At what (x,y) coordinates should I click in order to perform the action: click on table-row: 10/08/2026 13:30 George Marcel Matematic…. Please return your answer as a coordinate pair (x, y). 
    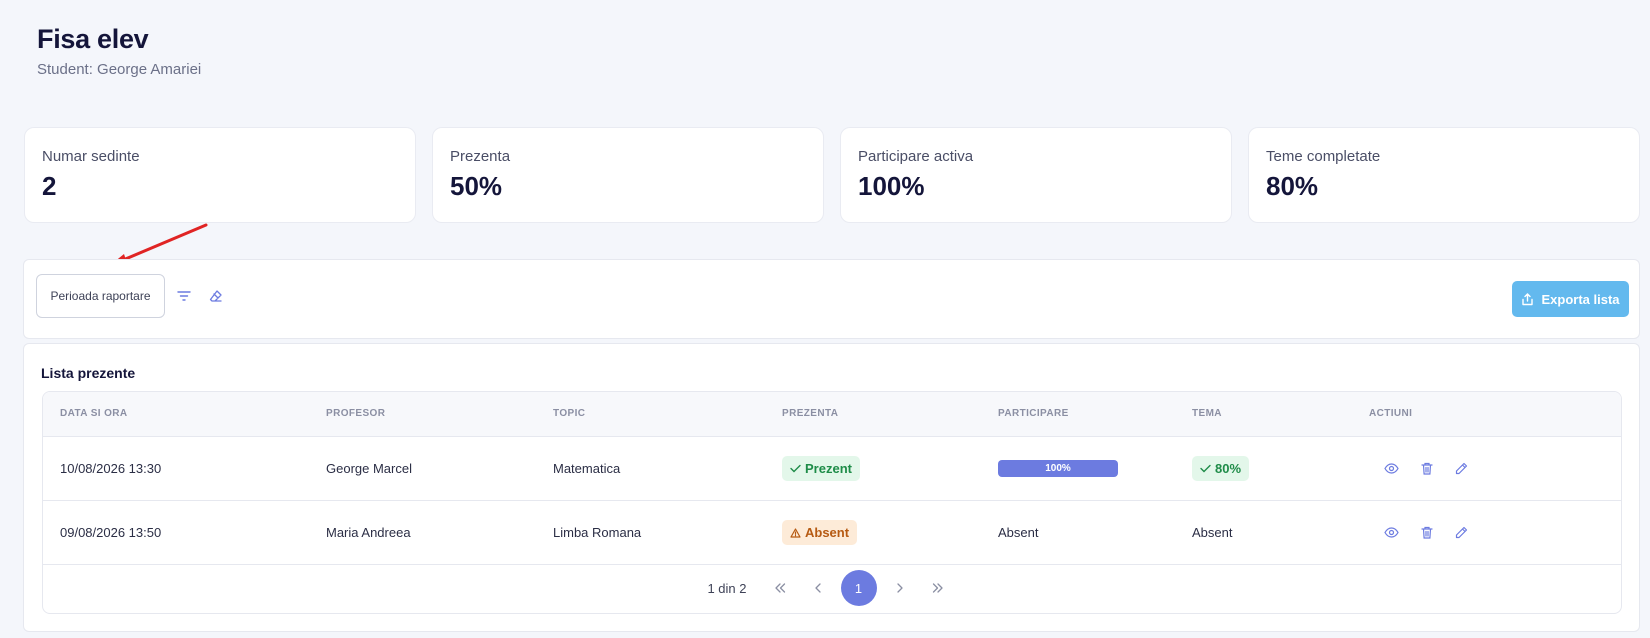
    Looking at the image, I should click on (832, 469).